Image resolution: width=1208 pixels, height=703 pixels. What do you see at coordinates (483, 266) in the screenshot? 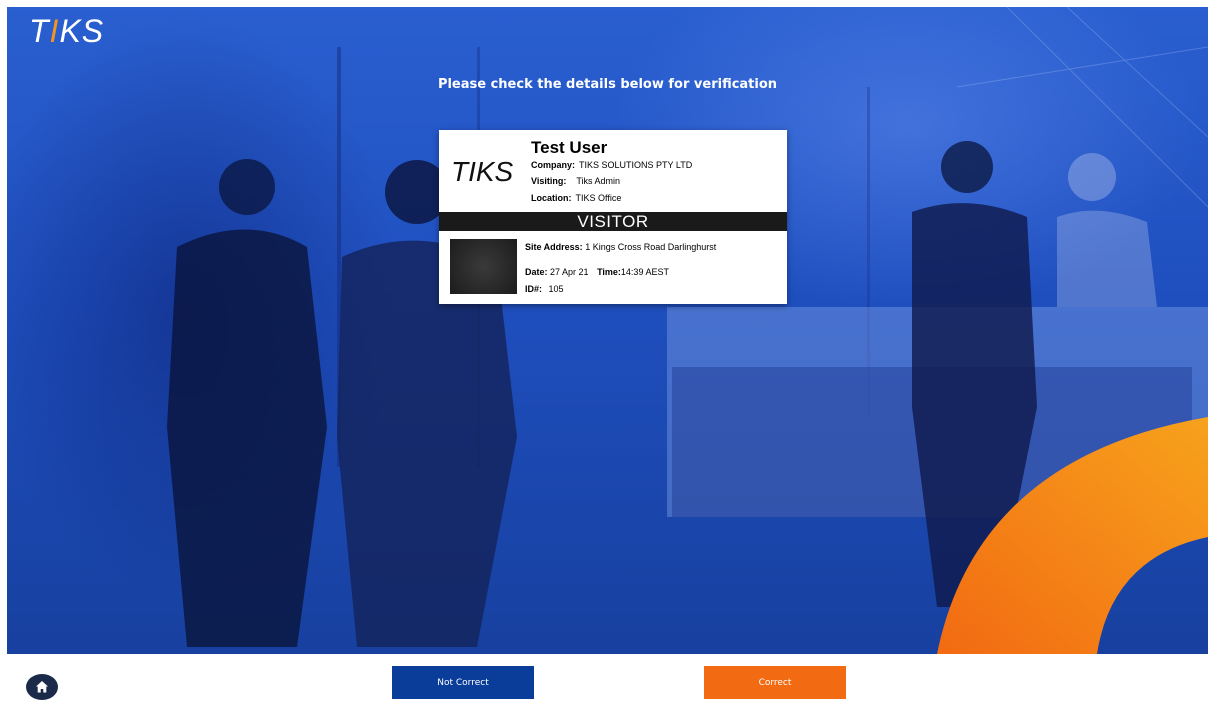
I see `visitor-photo` at bounding box center [483, 266].